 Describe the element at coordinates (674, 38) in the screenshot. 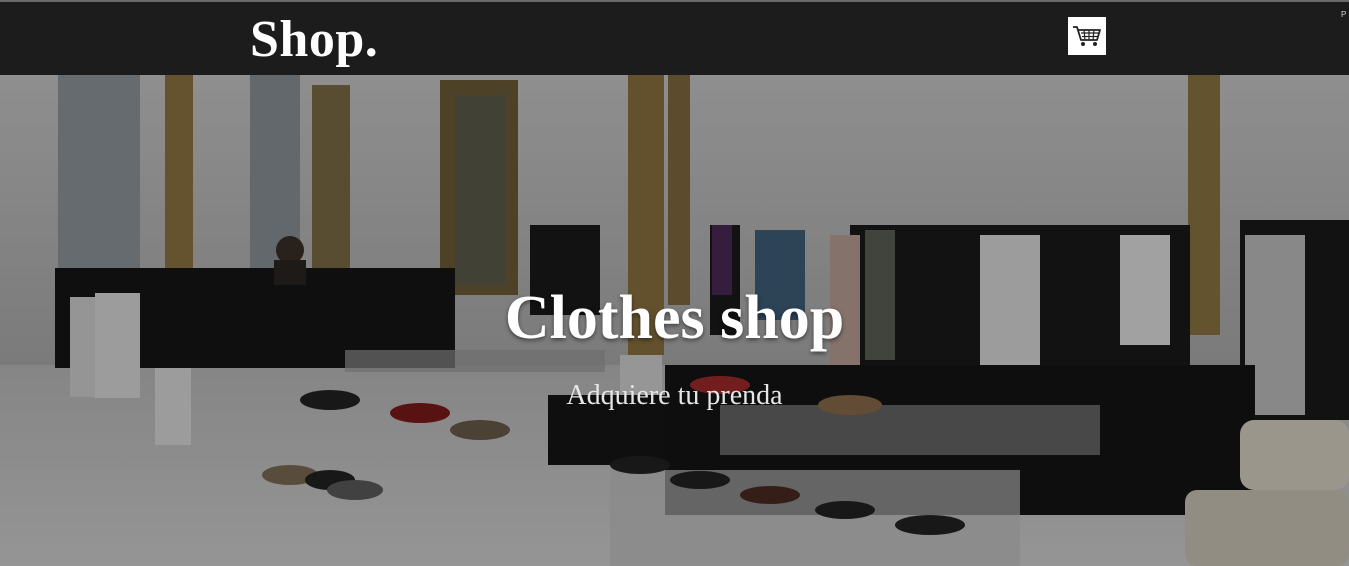

I see `navbar: Shop. P` at that location.